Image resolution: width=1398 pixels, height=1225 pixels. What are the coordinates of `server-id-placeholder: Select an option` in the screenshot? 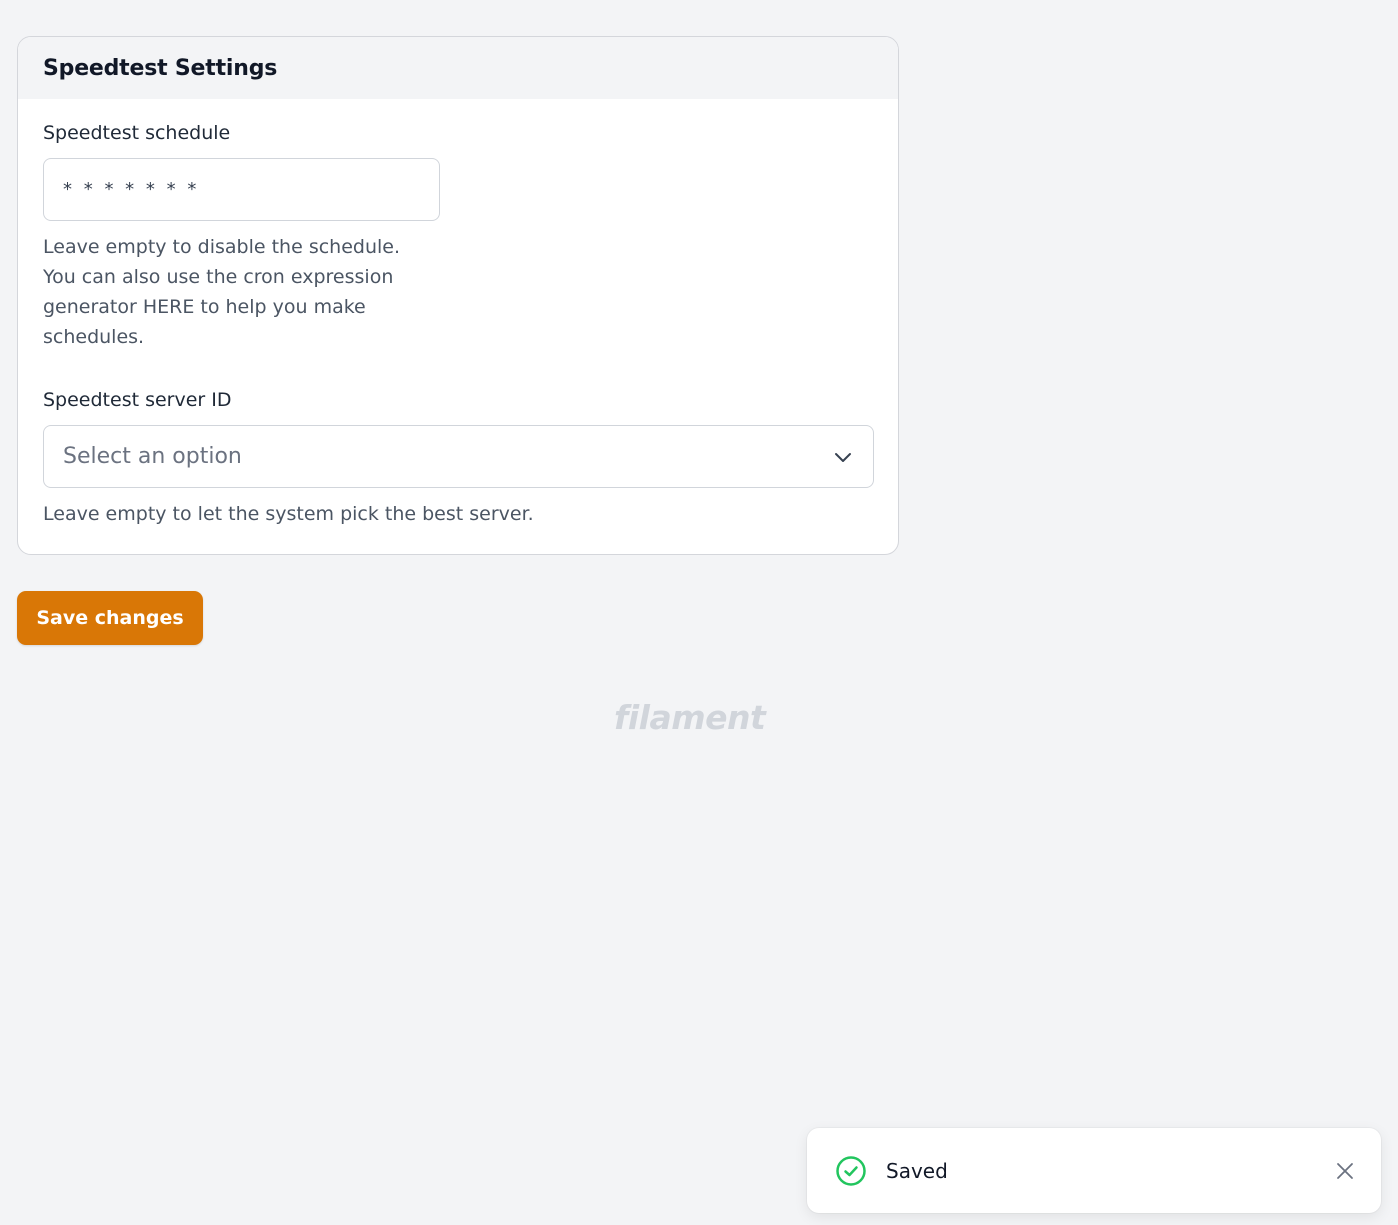 It's located at (152, 456).